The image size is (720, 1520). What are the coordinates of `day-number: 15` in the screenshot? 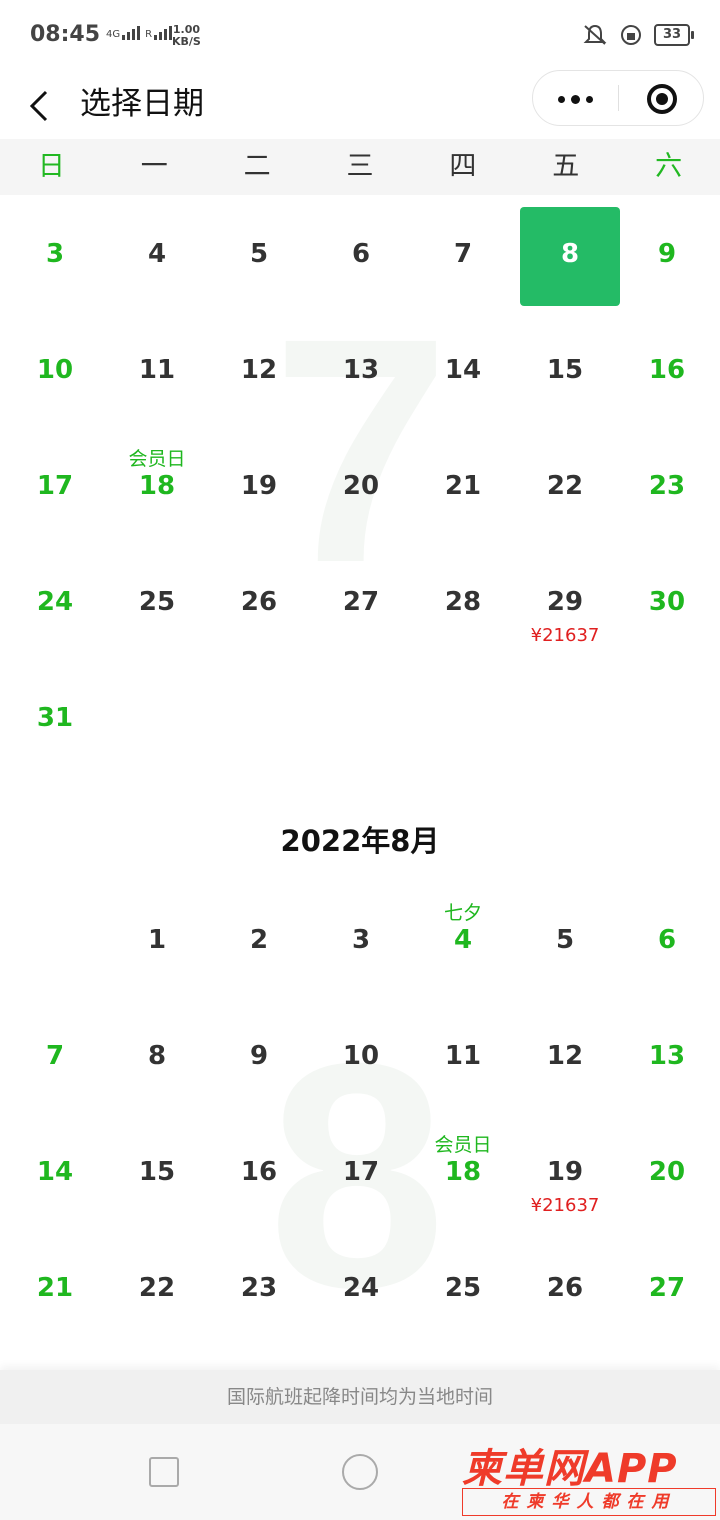 It's located at (565, 370).